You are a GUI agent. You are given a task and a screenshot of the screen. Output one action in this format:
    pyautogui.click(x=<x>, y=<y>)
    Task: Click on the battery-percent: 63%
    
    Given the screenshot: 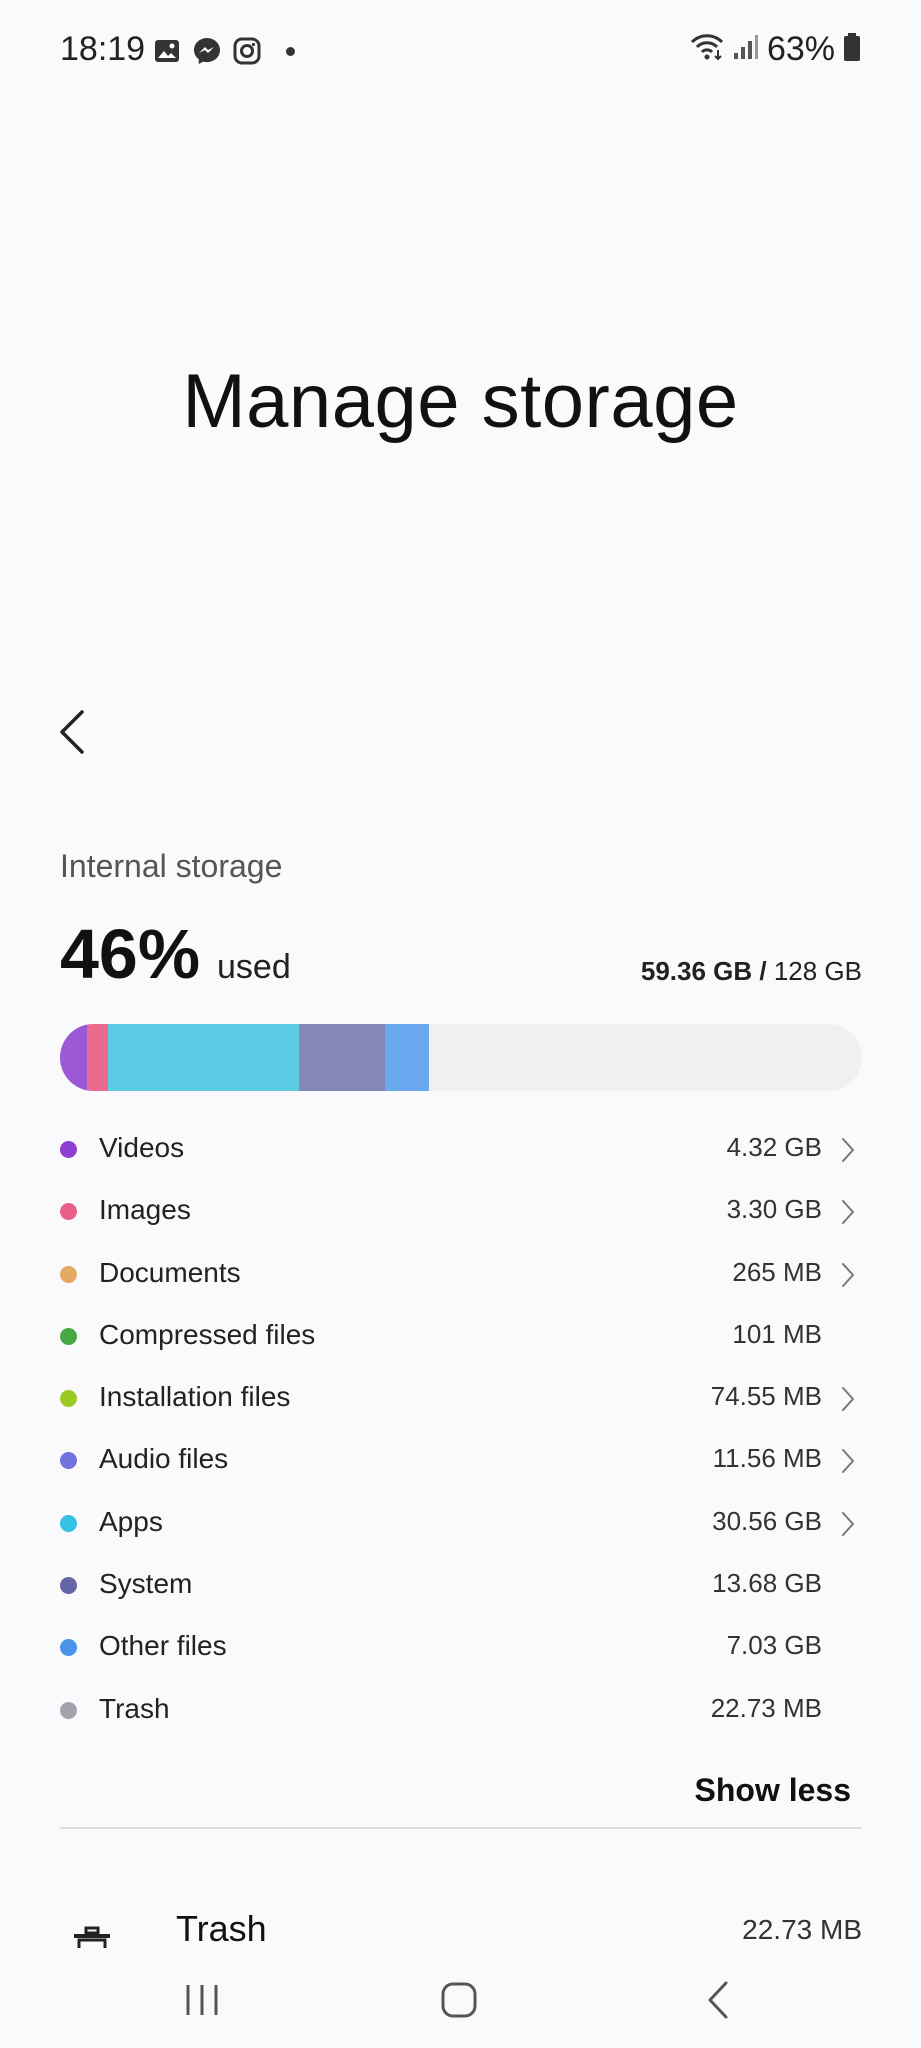 What is the action you would take?
    pyautogui.click(x=800, y=49)
    